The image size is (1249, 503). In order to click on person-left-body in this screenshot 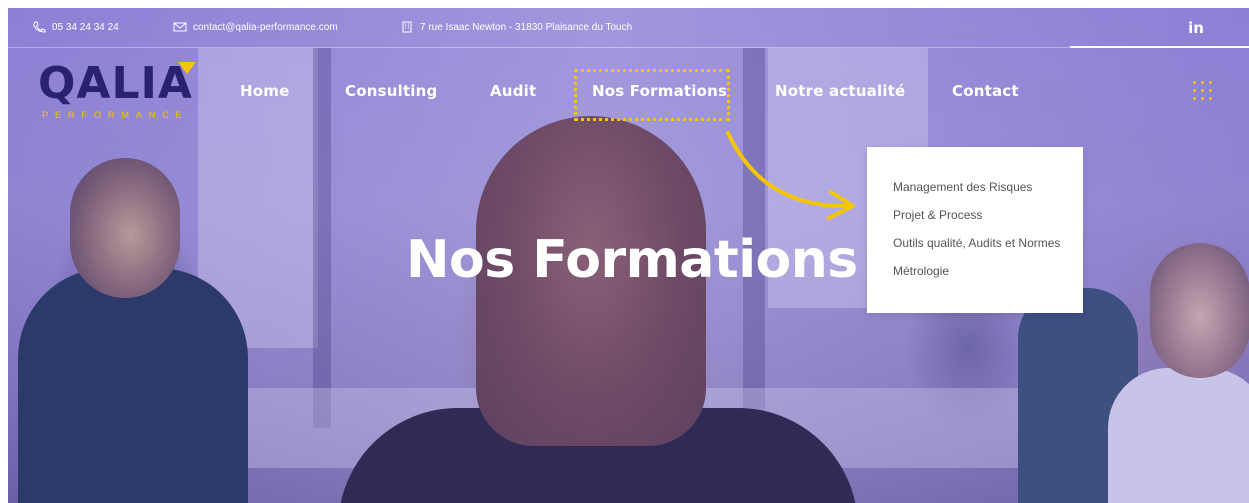, I will do `click(133, 385)`.